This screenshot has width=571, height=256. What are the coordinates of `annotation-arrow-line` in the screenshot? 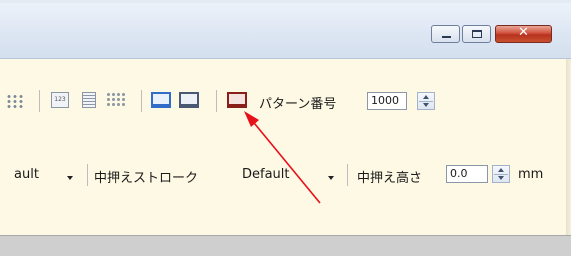 It's located at (285, 160).